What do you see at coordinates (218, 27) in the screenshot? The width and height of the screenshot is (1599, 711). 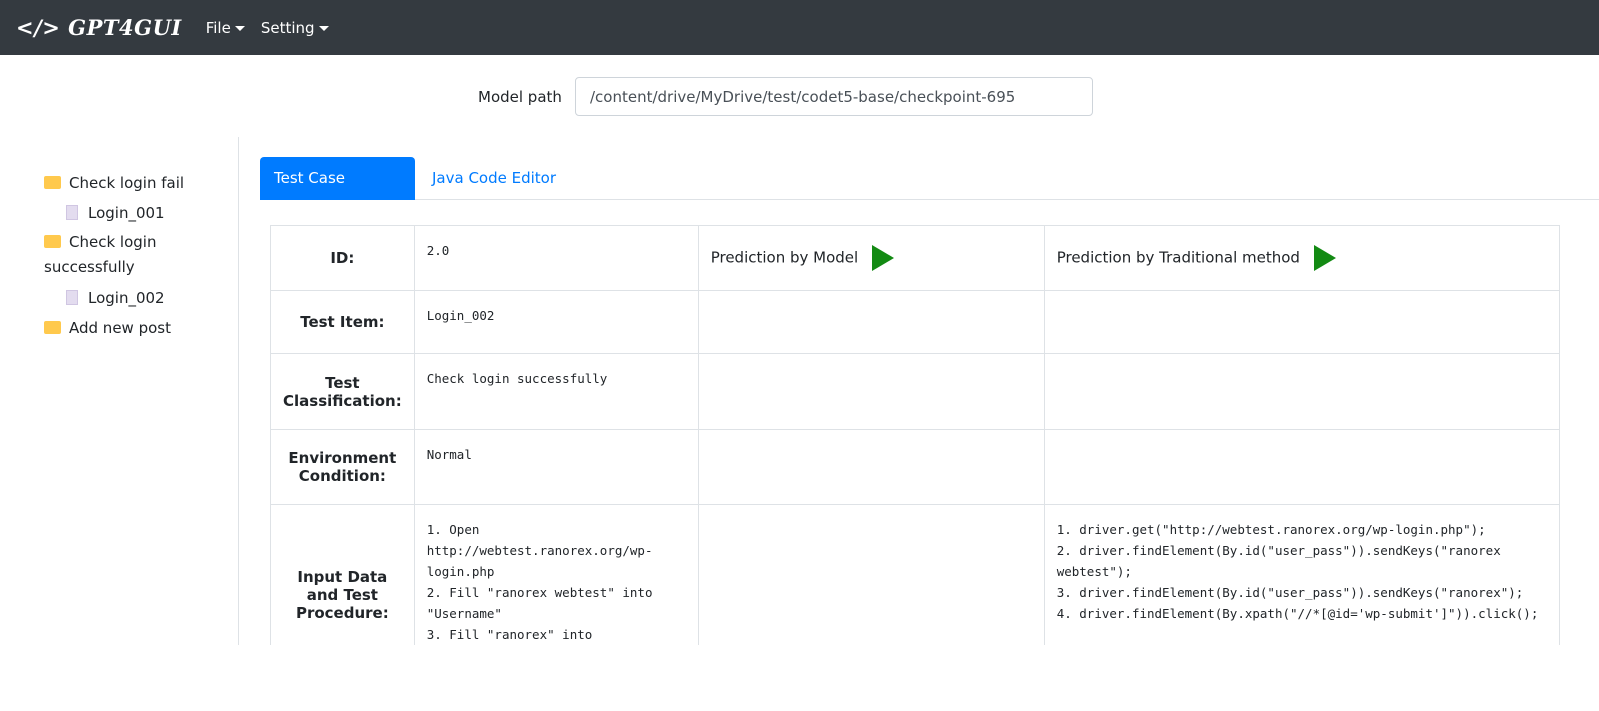 I see `file-menu-label: File` at bounding box center [218, 27].